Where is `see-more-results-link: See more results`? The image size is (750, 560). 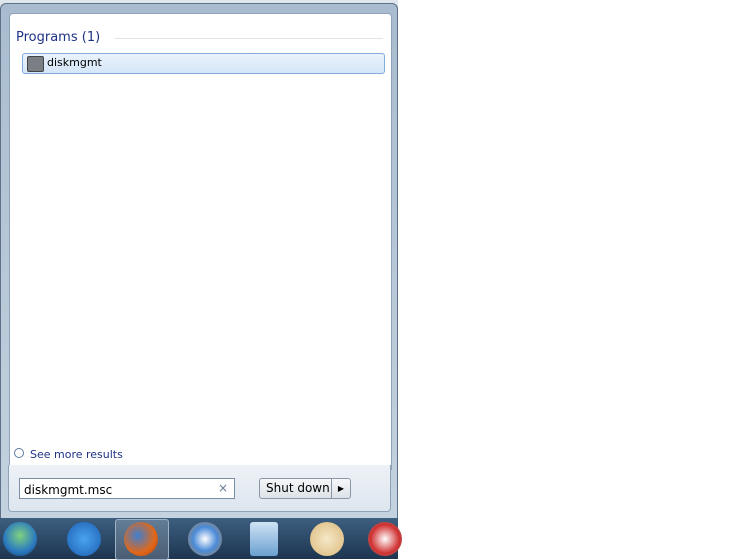 see-more-results-link: See more results is located at coordinates (68, 454).